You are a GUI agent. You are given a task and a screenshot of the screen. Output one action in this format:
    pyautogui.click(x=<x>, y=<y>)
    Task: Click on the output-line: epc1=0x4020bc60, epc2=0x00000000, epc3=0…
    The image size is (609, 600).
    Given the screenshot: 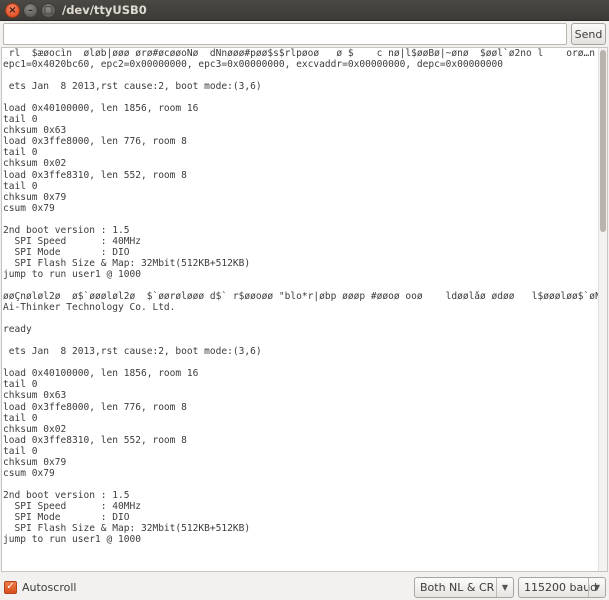 What is the action you would take?
    pyautogui.click(x=253, y=65)
    